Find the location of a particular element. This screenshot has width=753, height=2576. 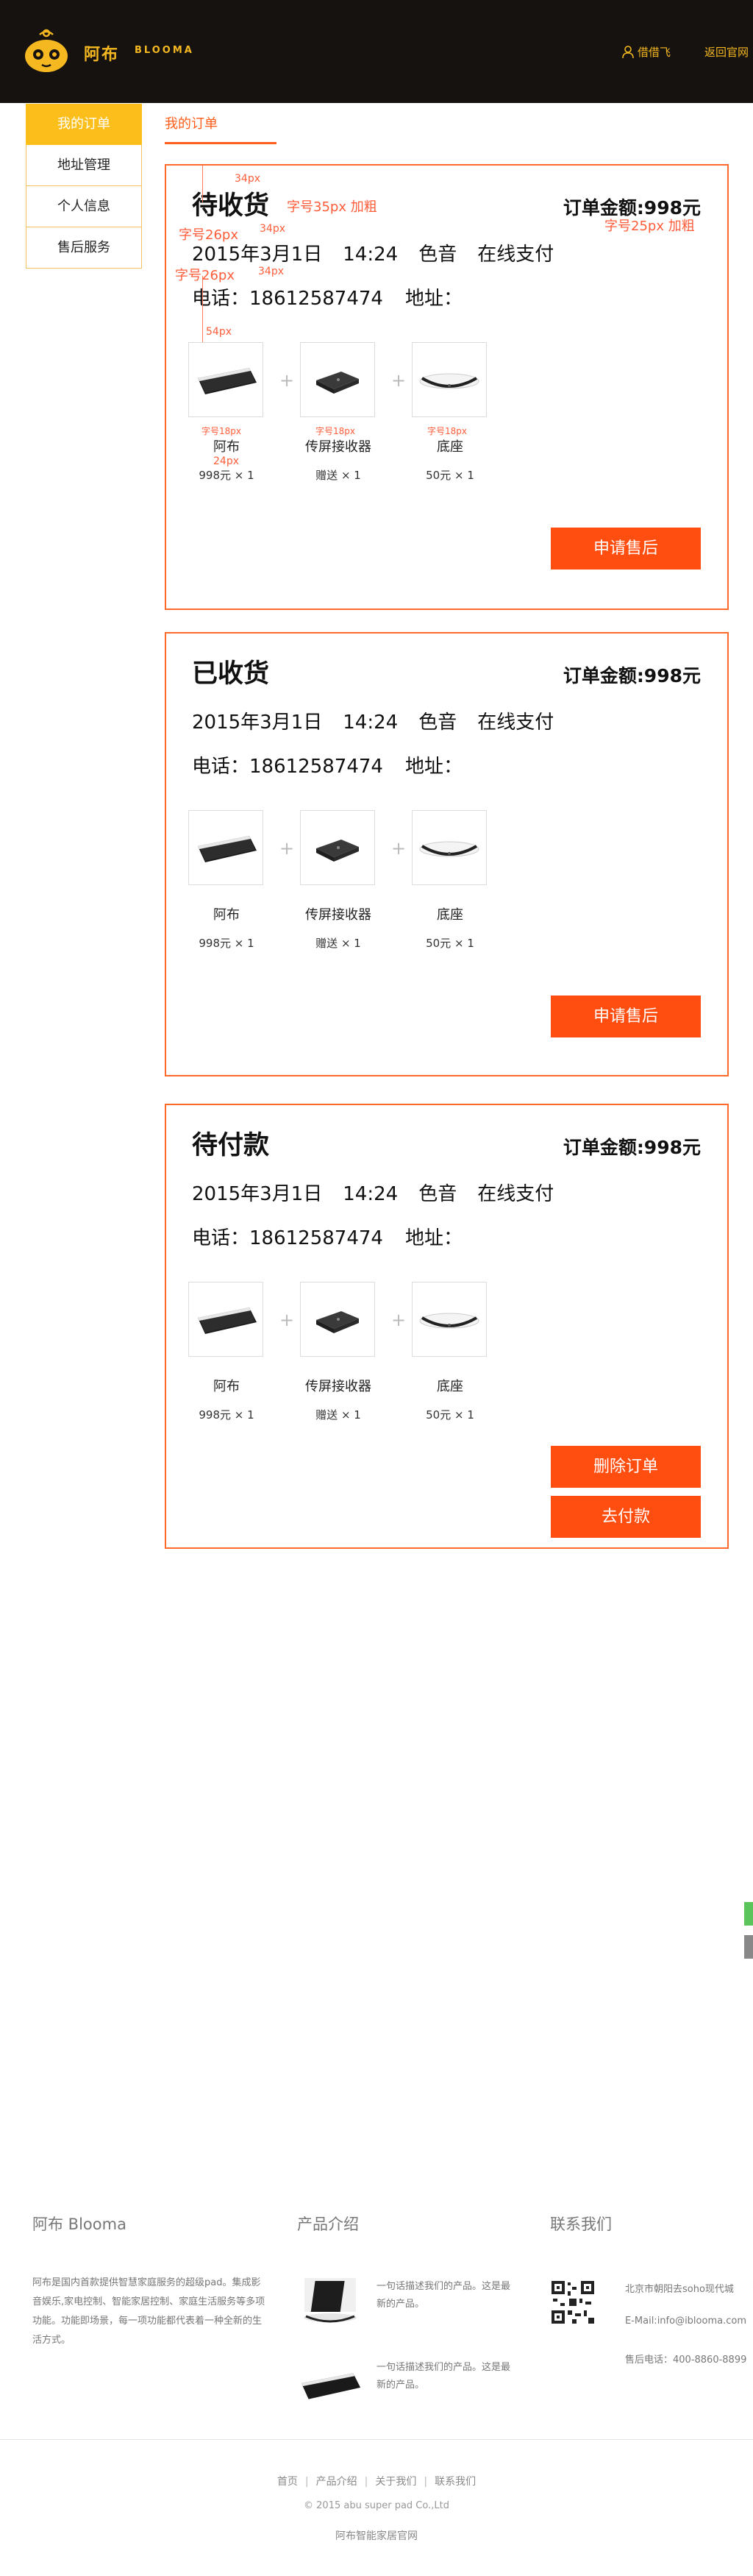

tablet-stand-image-icon is located at coordinates (330, 2300).